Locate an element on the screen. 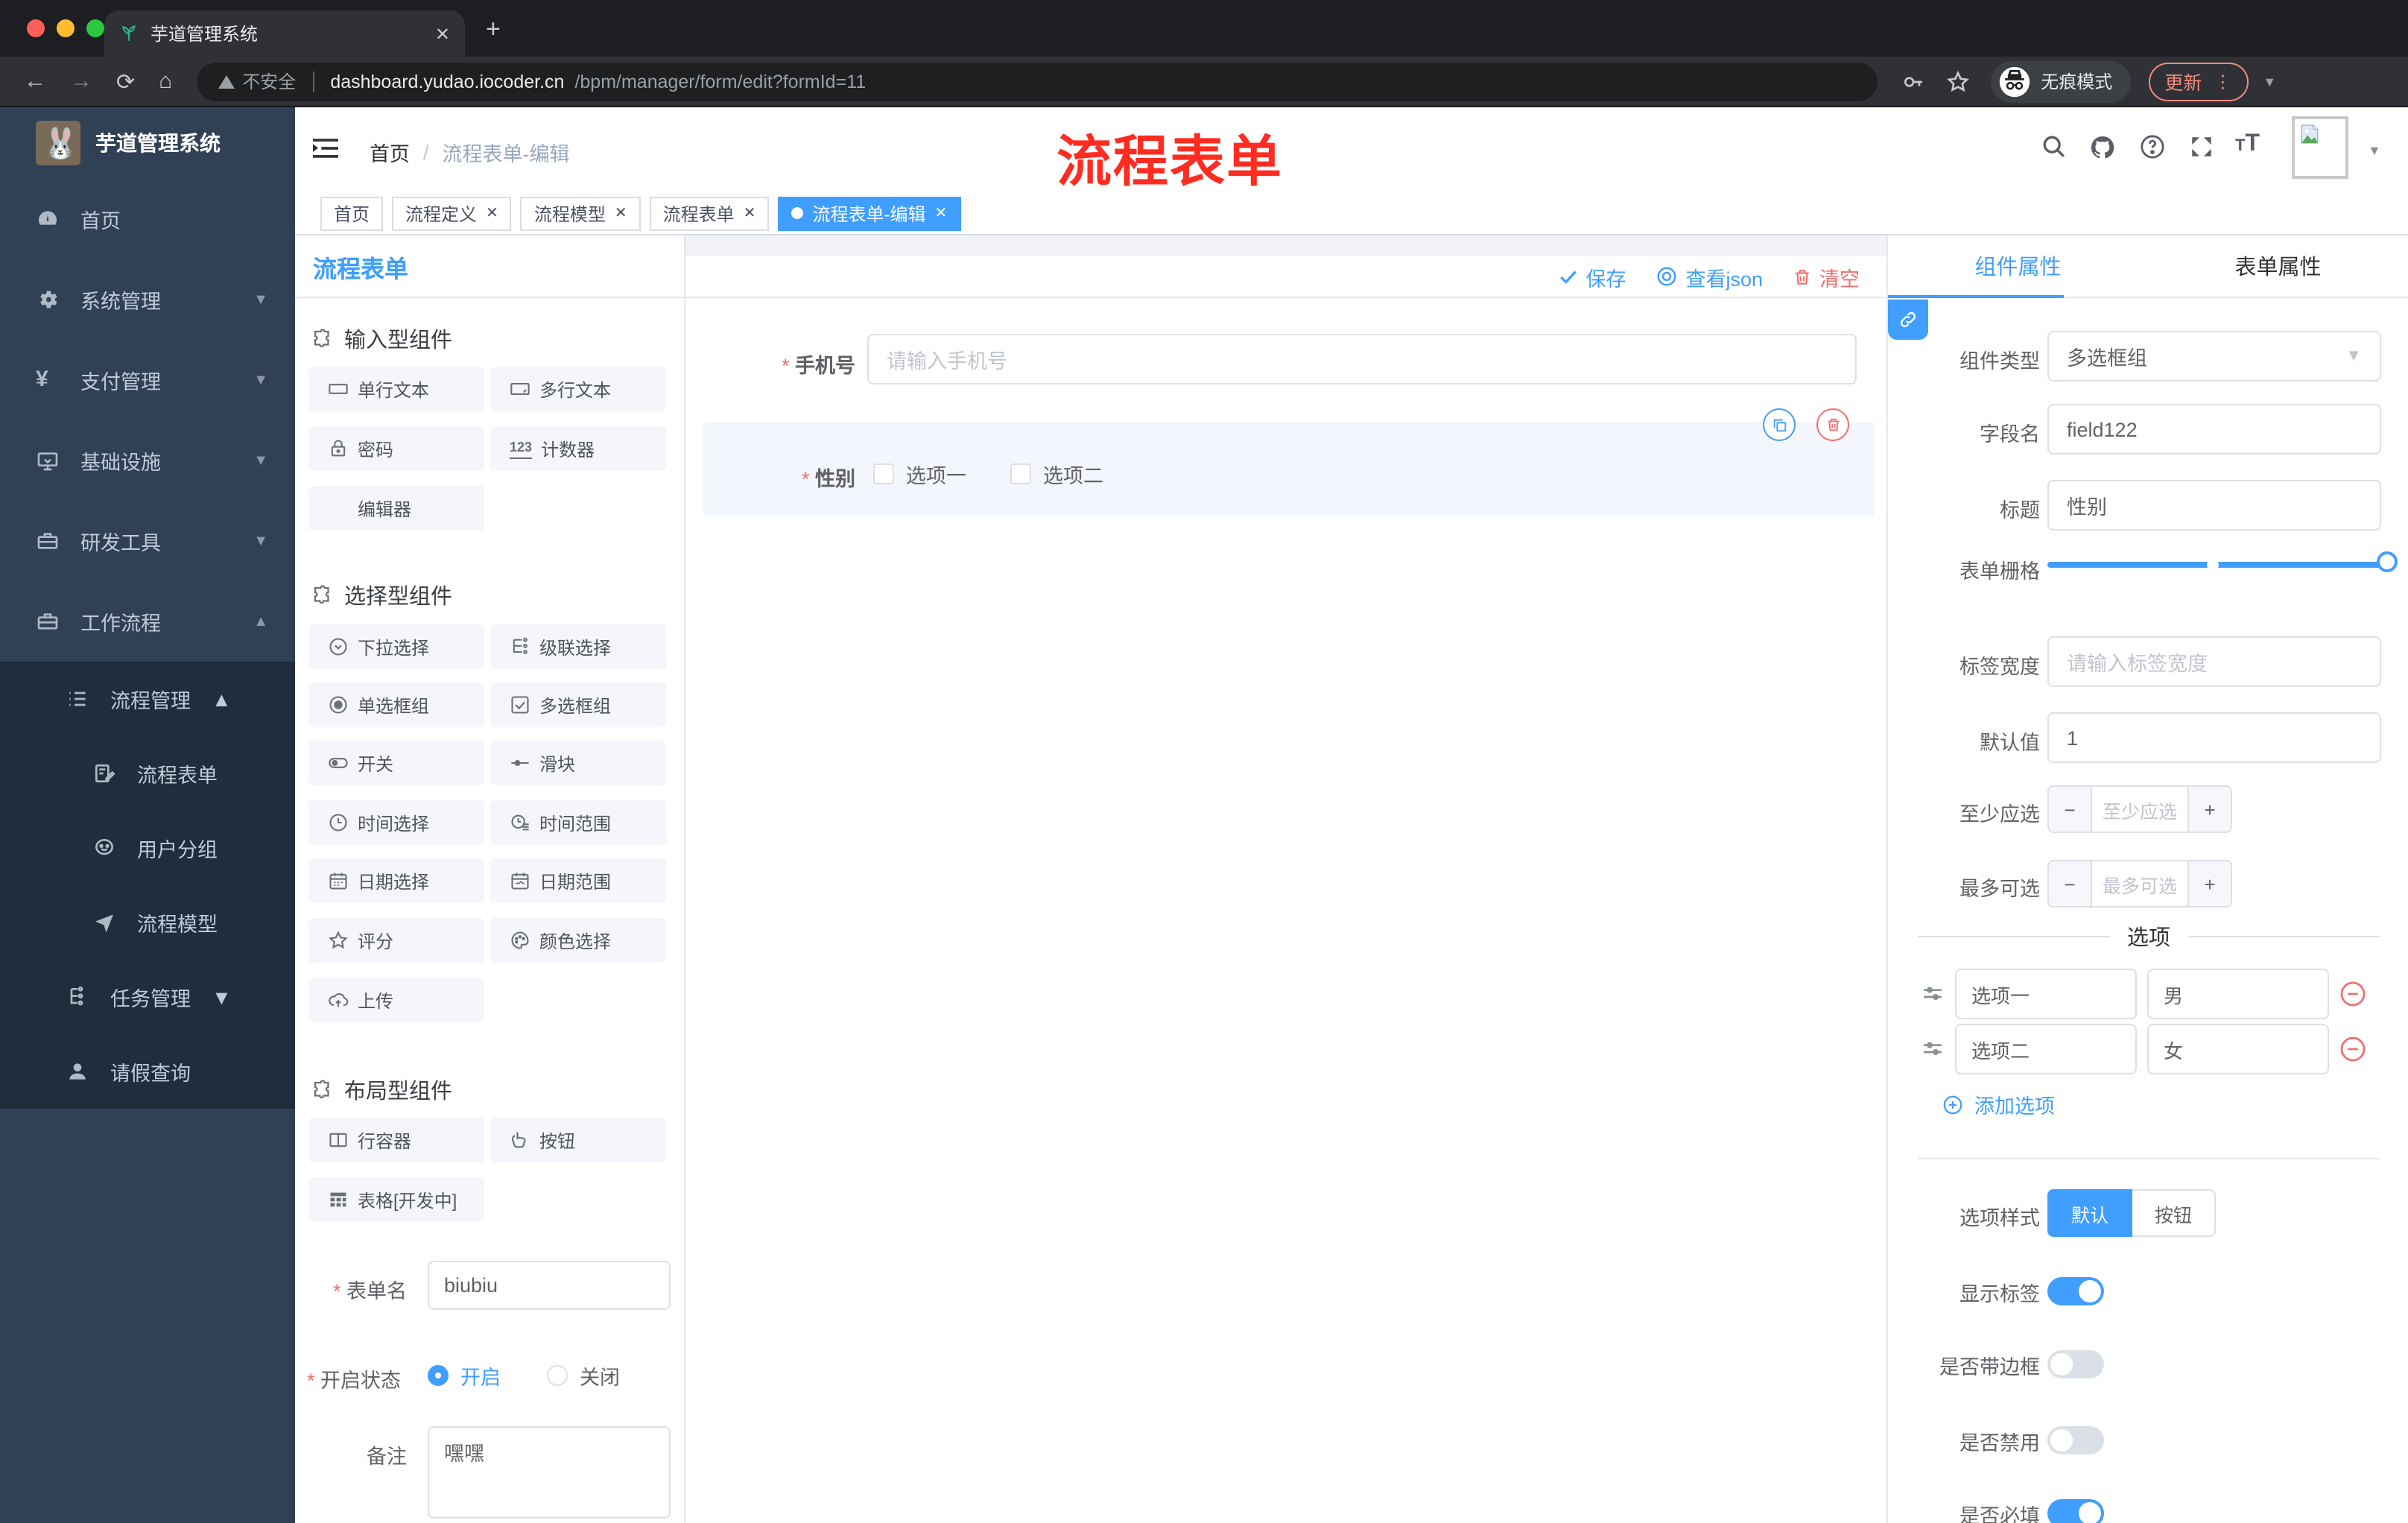 This screenshot has width=2408, height=1523. github-icon is located at coordinates (2102, 147).